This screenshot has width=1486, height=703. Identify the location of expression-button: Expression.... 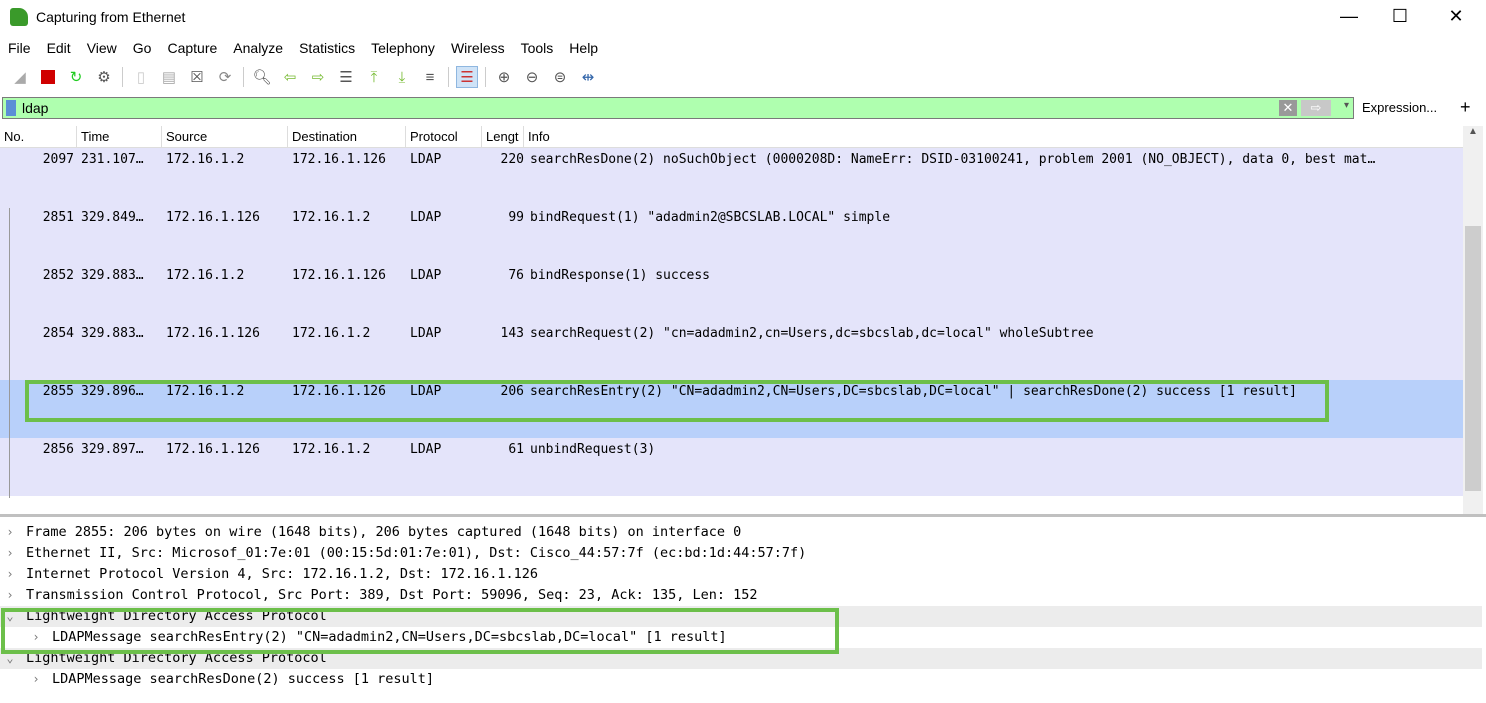
(1399, 107).